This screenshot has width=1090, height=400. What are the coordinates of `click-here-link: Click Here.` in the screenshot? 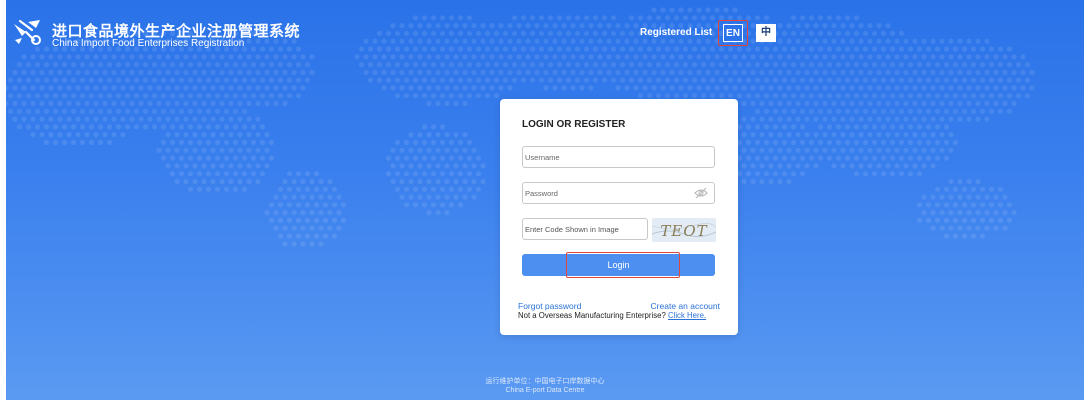 It's located at (687, 315).